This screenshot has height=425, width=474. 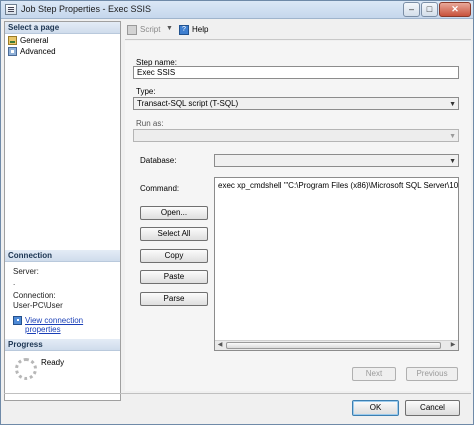 I want to click on script-button: Script, so click(x=143, y=30).